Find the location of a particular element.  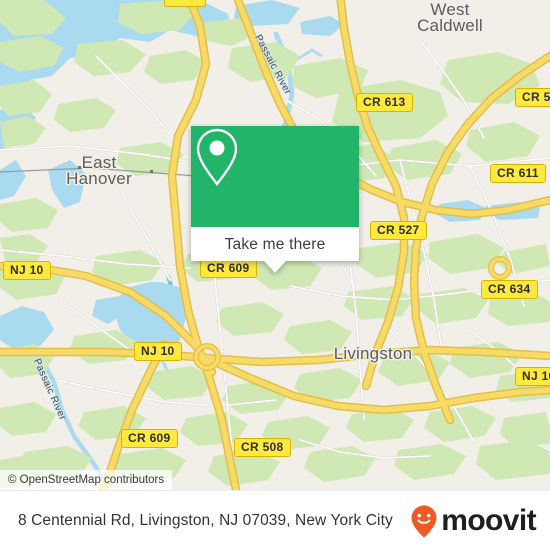

popup-header is located at coordinates (275, 176).